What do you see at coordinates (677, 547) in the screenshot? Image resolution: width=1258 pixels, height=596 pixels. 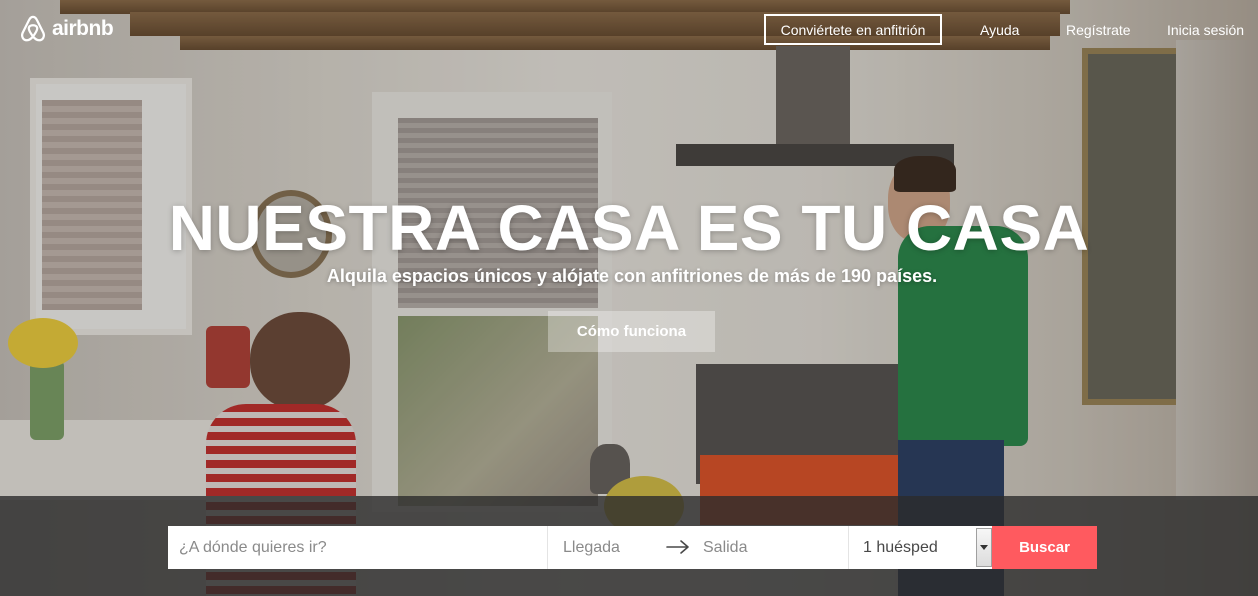 I see `arrow-right-icon` at bounding box center [677, 547].